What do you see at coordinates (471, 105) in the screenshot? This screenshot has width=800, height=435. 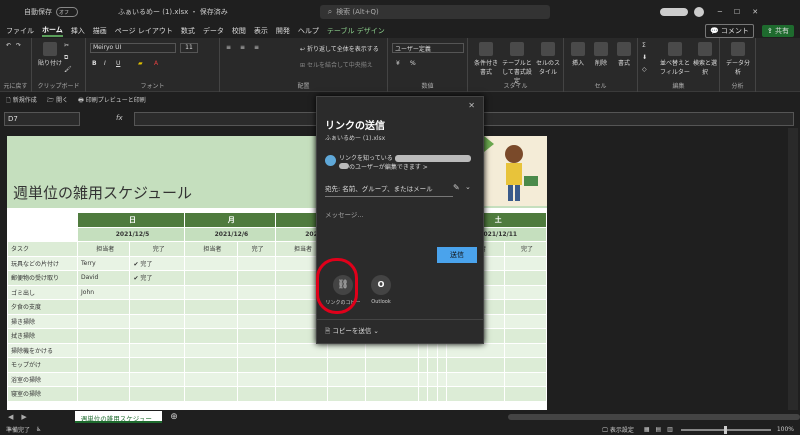 I see `dialog-close-icon: ✕` at bounding box center [471, 105].